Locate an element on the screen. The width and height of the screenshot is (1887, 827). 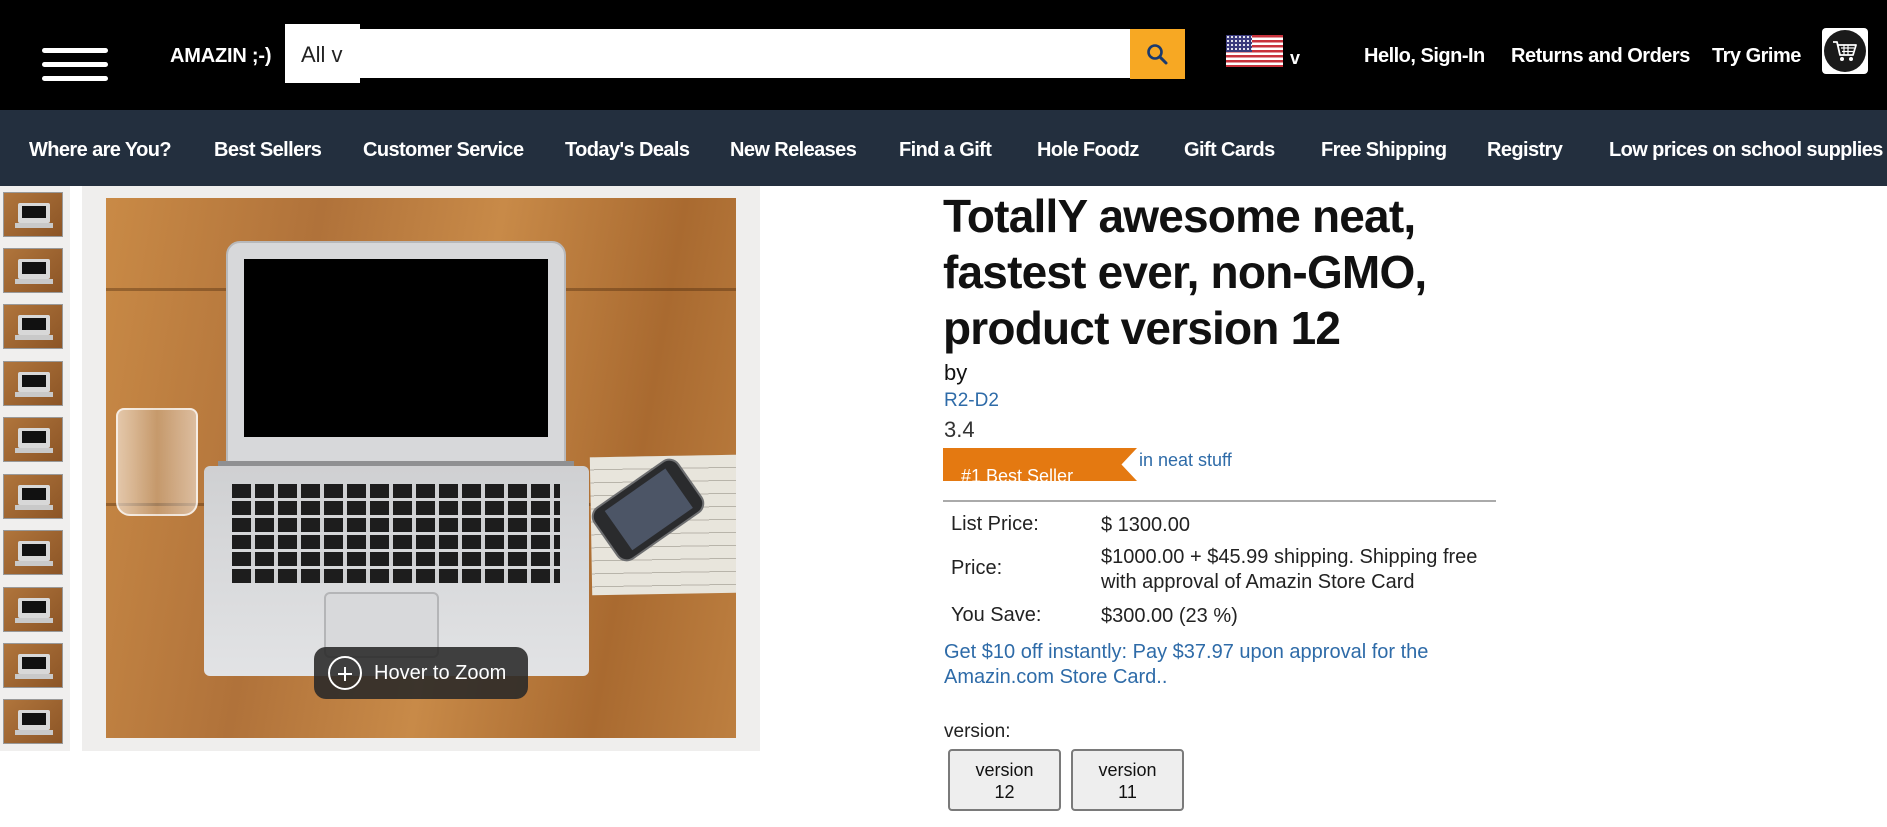
laptop-illustration is located at coordinates (396, 352).